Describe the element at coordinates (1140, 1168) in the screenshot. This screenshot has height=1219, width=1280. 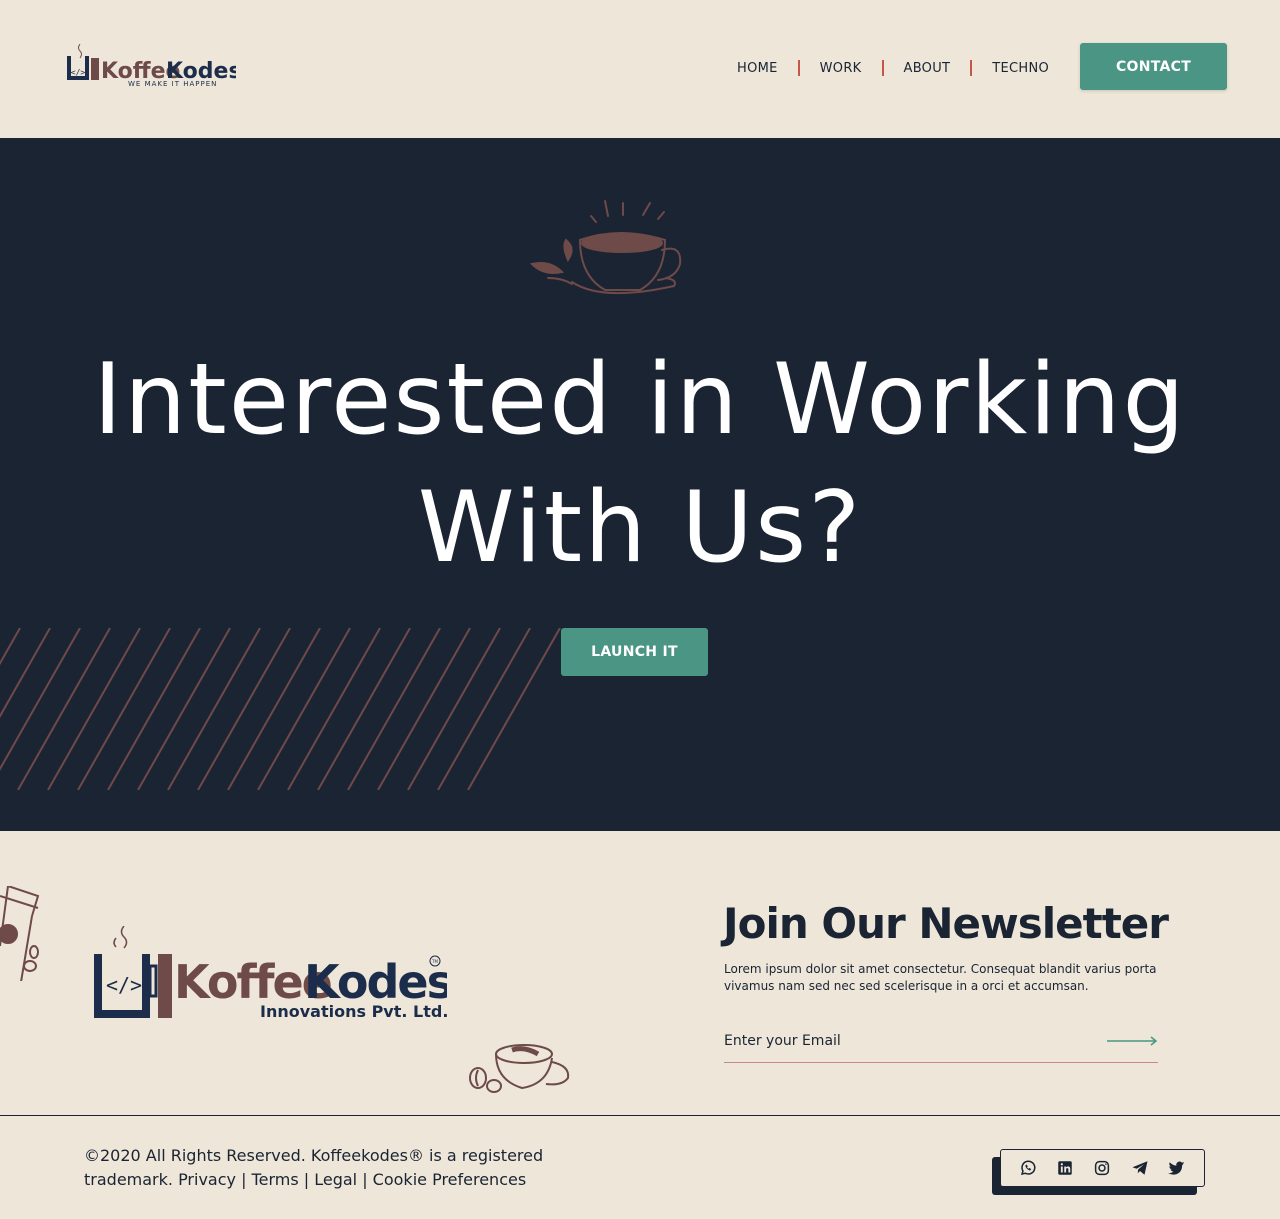
I see `telegram-icon` at that location.